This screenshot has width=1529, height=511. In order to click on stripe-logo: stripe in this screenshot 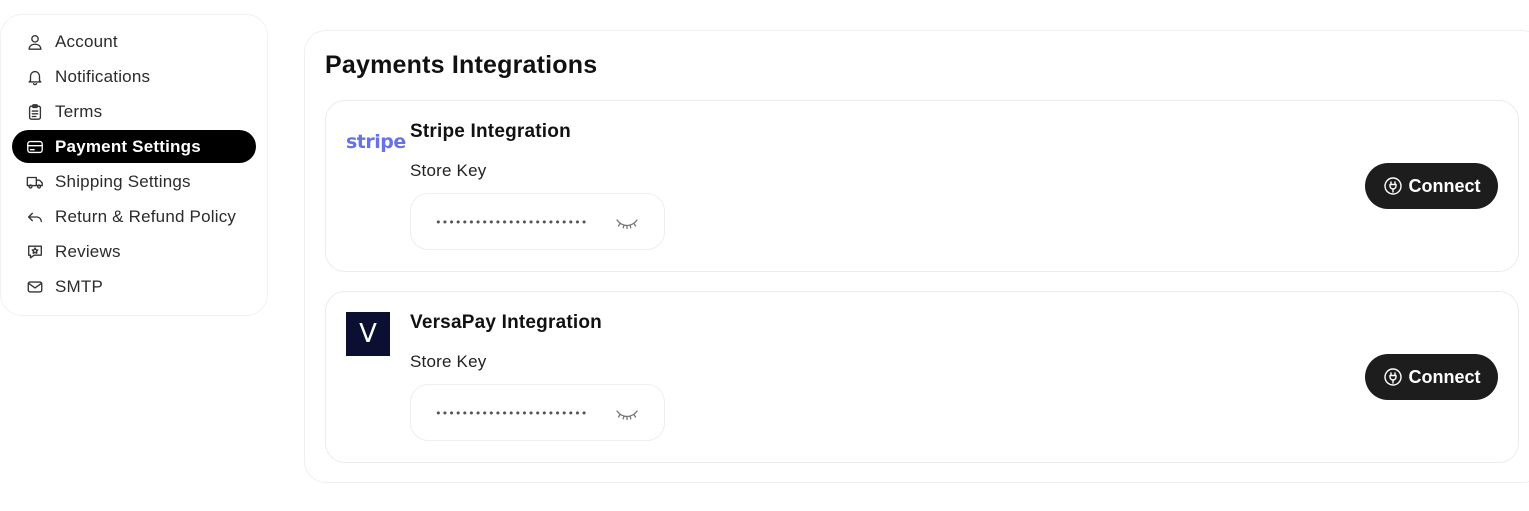, I will do `click(376, 142)`.